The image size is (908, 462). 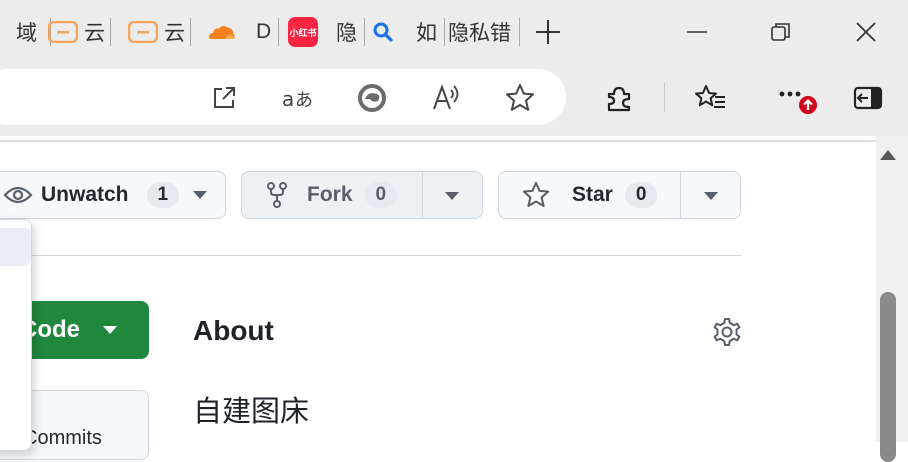 What do you see at coordinates (221, 32) in the screenshot?
I see `cloudflare-icon` at bounding box center [221, 32].